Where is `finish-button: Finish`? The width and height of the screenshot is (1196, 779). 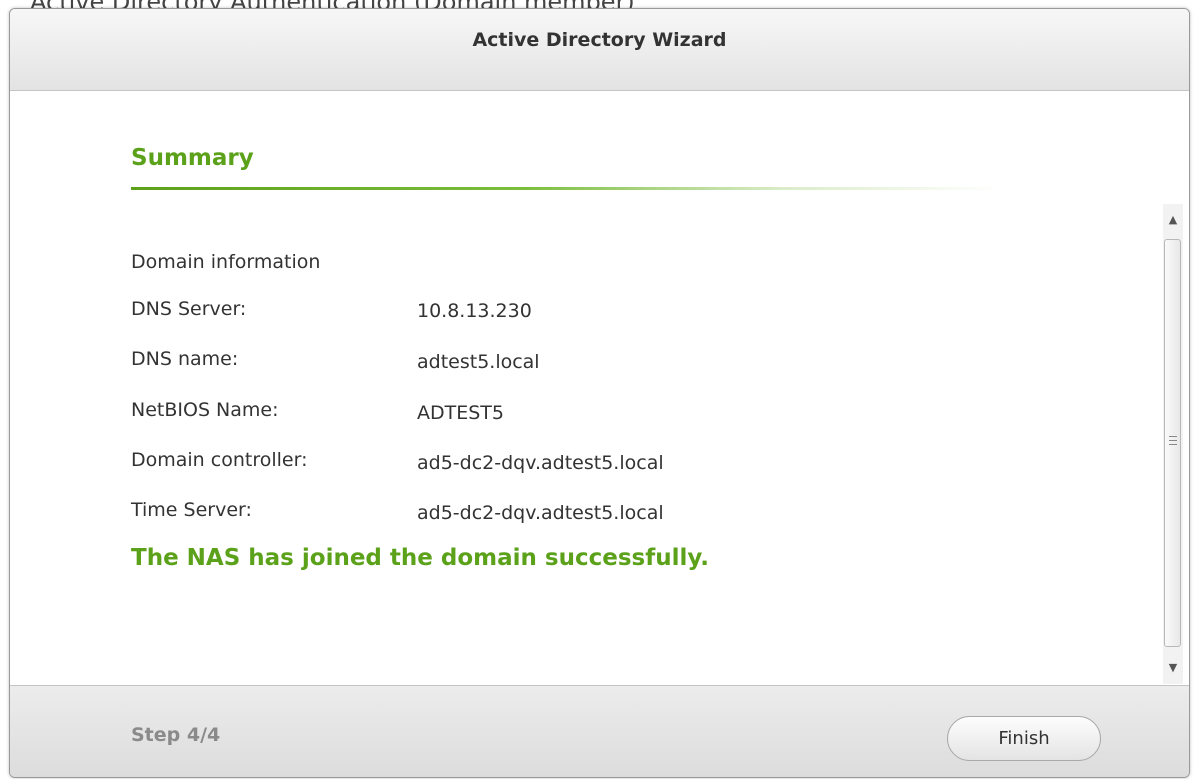
finish-button: Finish is located at coordinates (1024, 738).